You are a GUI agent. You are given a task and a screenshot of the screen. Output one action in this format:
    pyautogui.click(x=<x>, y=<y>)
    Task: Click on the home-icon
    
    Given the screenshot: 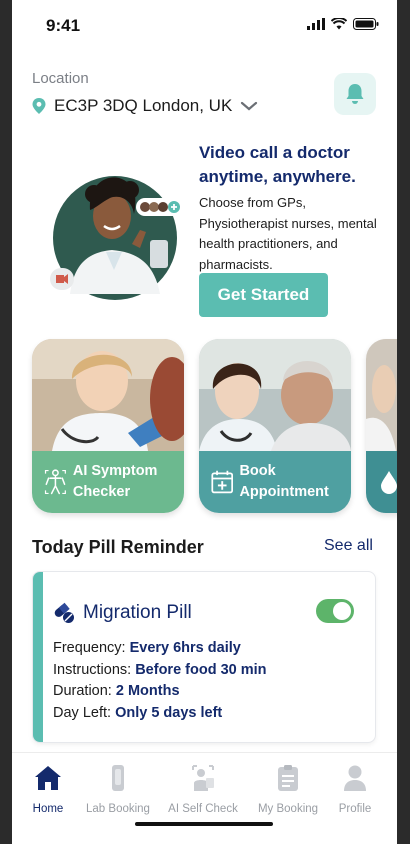 What is the action you would take?
    pyautogui.click(x=48, y=778)
    